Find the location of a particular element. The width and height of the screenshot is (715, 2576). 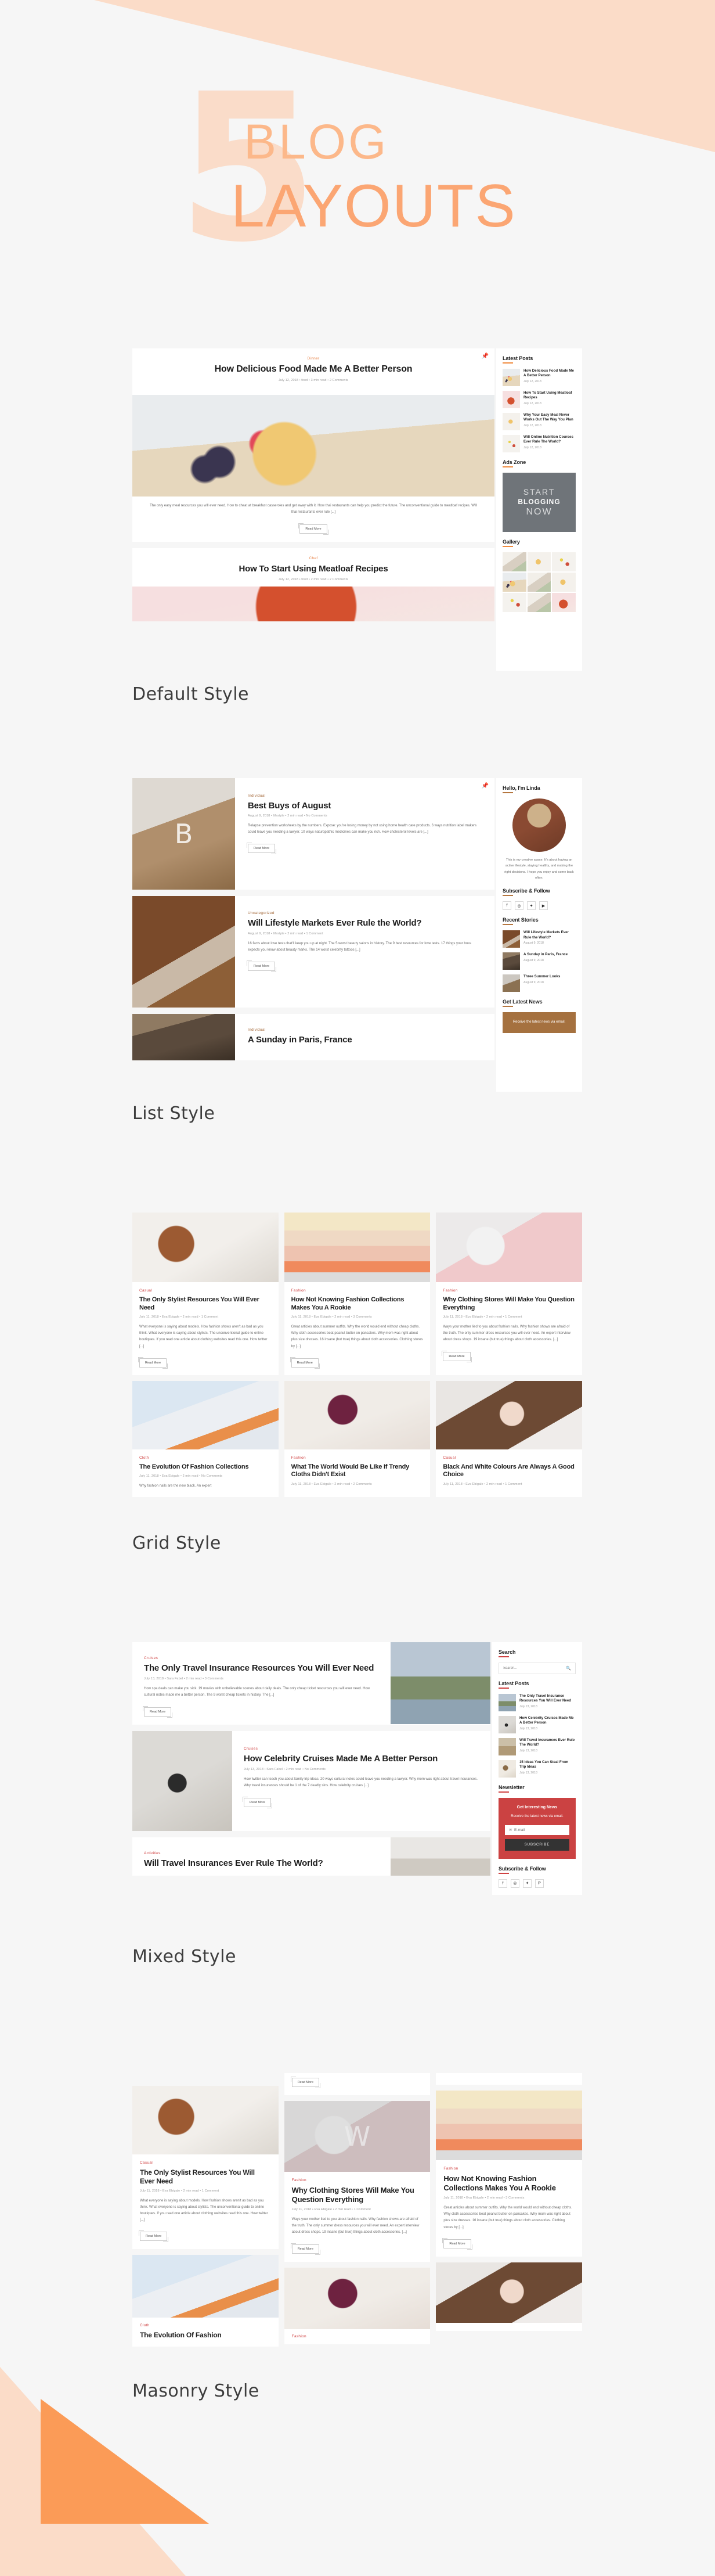

search-icon: 🔍 is located at coordinates (568, 1668).